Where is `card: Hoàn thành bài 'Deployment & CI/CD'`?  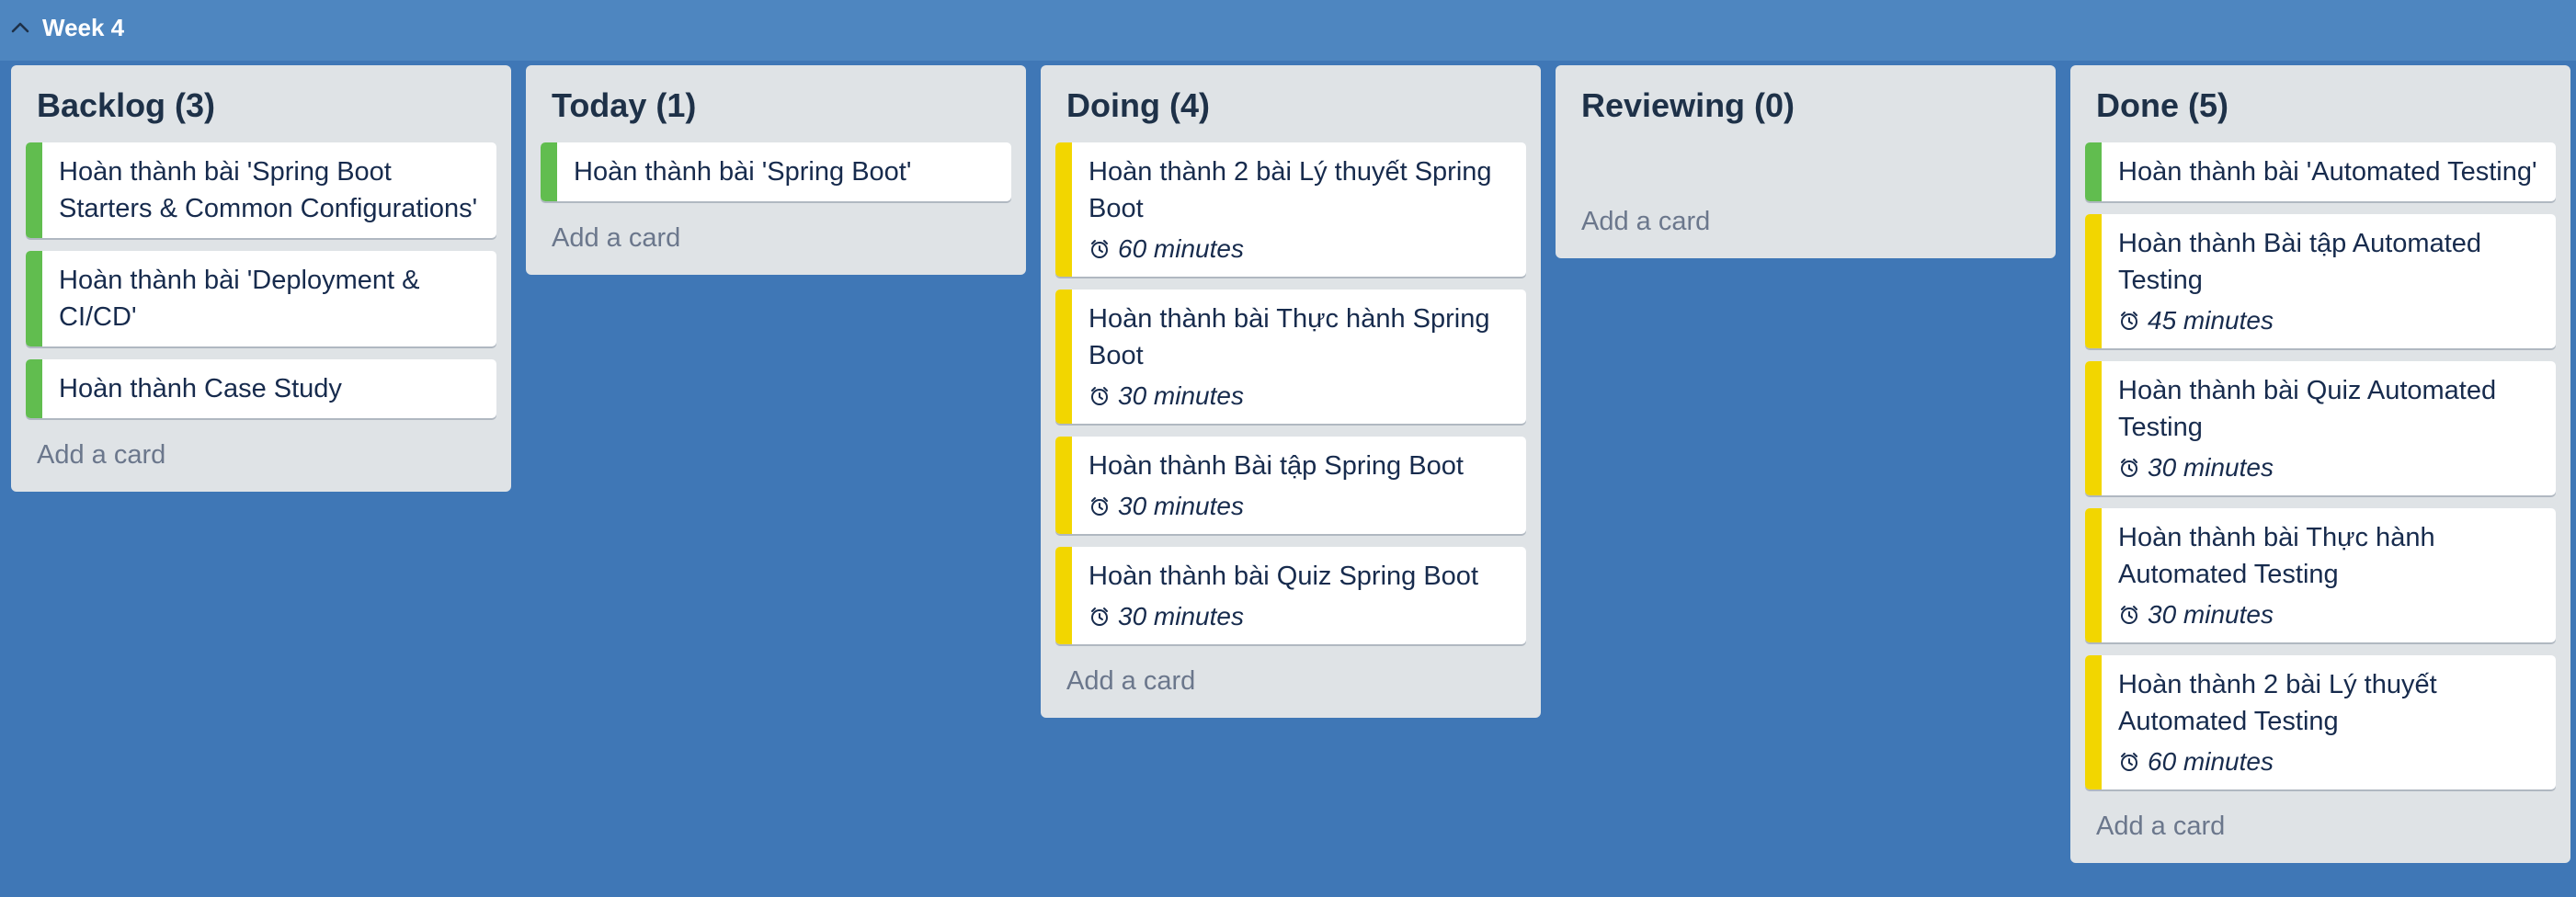 card: Hoàn thành bài 'Deployment & CI/CD' is located at coordinates (261, 298).